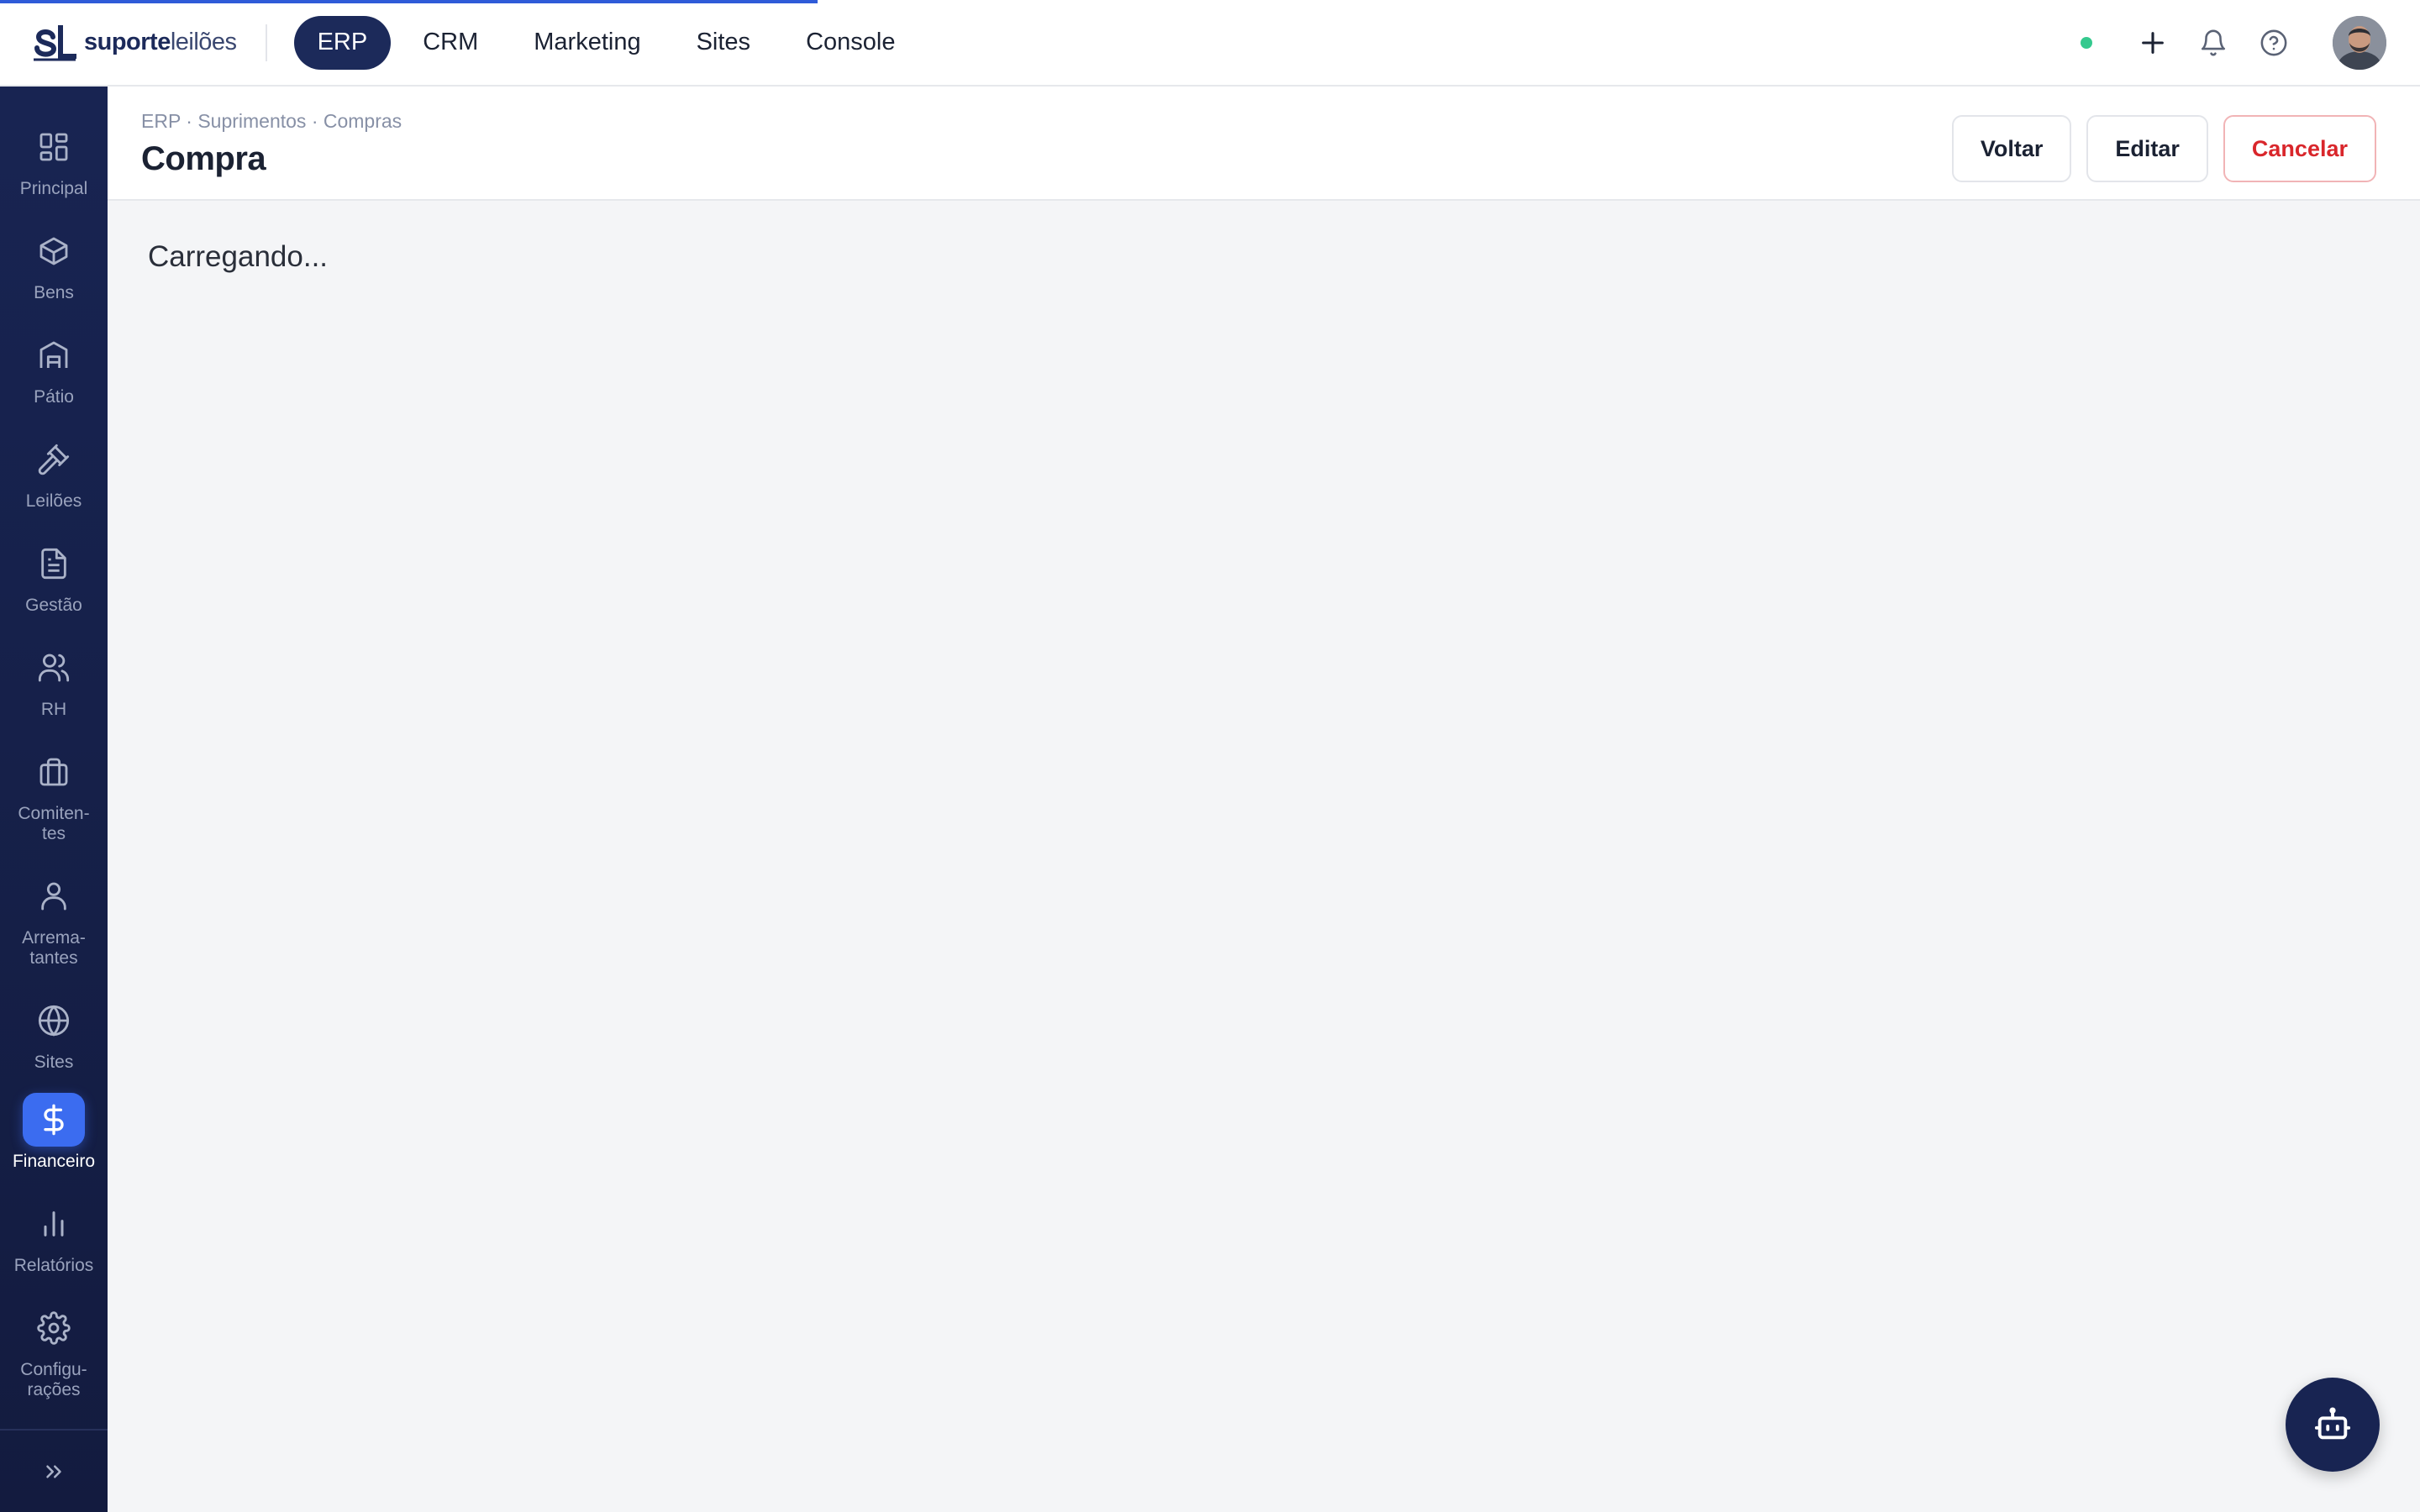 The width and height of the screenshot is (2420, 1512). I want to click on brand-name-light: leilões, so click(203, 42).